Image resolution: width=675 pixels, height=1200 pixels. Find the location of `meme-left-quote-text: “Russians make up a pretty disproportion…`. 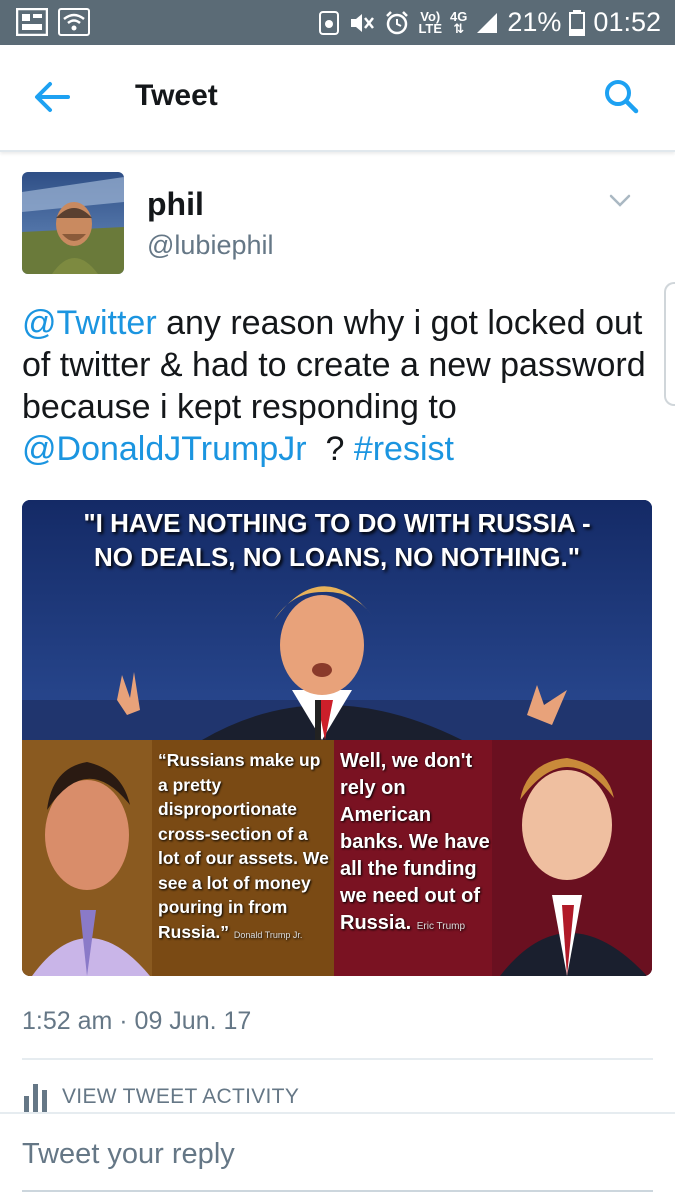

meme-left-quote-text: “Russians make up a pretty disproportion… is located at coordinates (243, 846).